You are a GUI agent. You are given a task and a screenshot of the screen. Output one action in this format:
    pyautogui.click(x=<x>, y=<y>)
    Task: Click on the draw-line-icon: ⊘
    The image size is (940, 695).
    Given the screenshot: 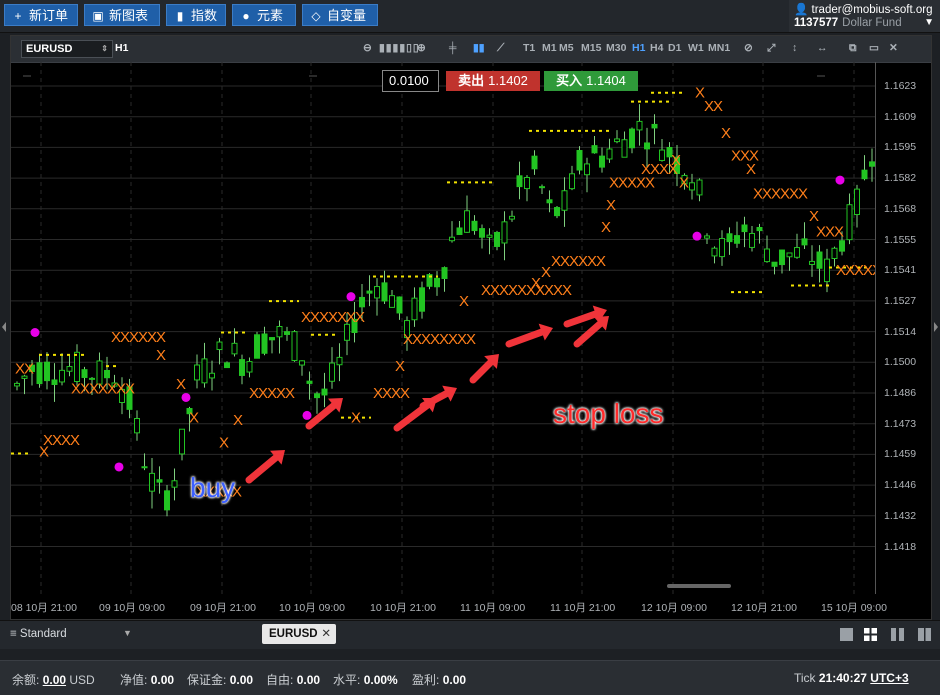 What is the action you would take?
    pyautogui.click(x=748, y=48)
    